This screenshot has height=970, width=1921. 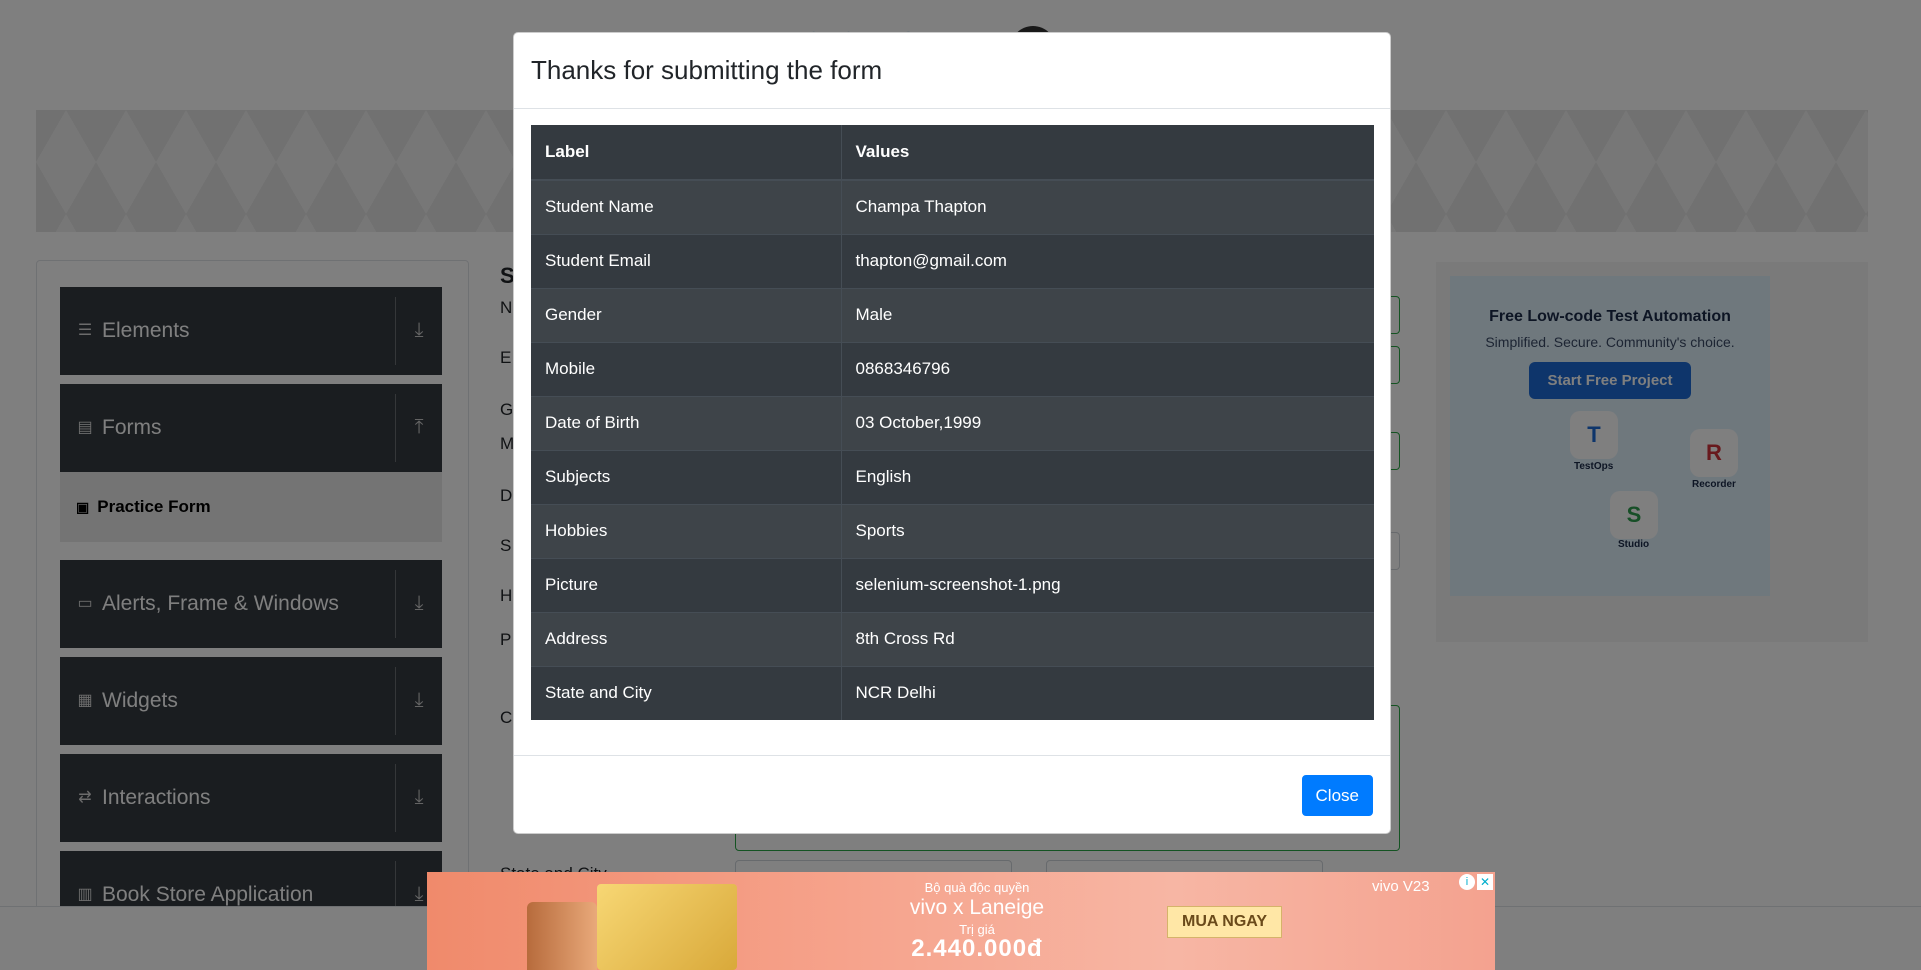 I want to click on table-row: Mobile 0868346796, so click(x=952, y=368).